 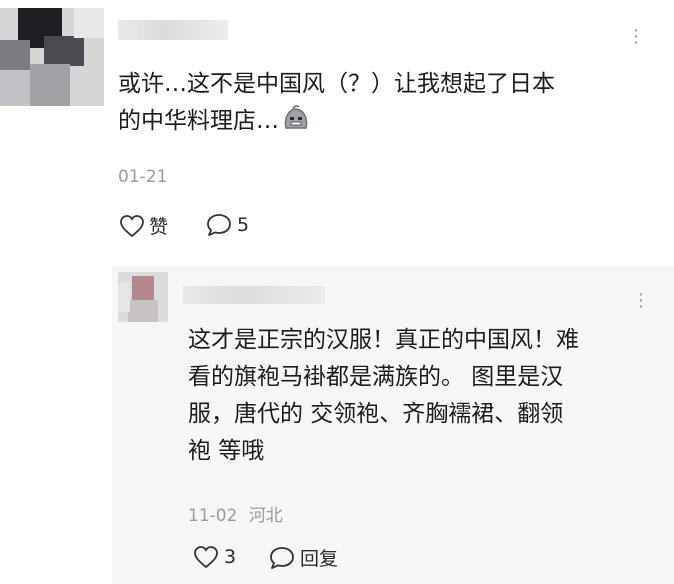 I want to click on comment-date: 01-21, so click(x=143, y=177).